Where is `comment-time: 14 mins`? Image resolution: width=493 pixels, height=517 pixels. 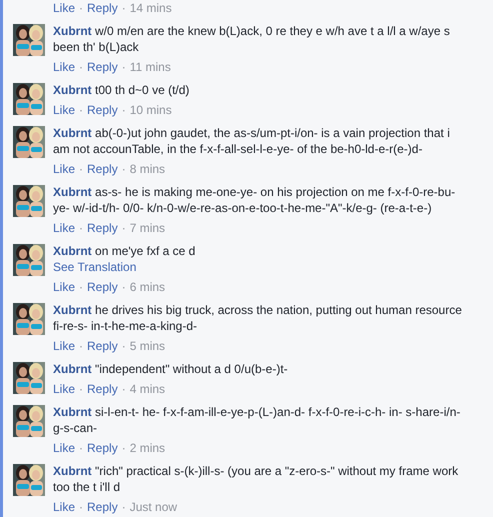 comment-time: 14 mins is located at coordinates (151, 8).